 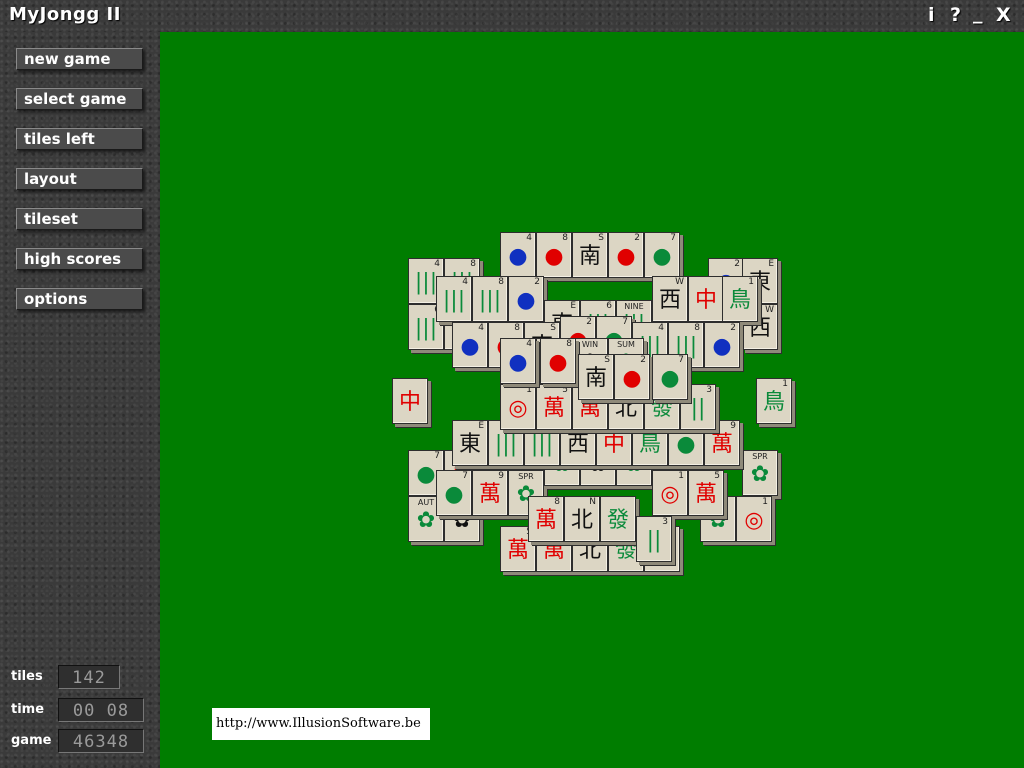 What do you see at coordinates (670, 299) in the screenshot?
I see `mahjong-tile: W西` at bounding box center [670, 299].